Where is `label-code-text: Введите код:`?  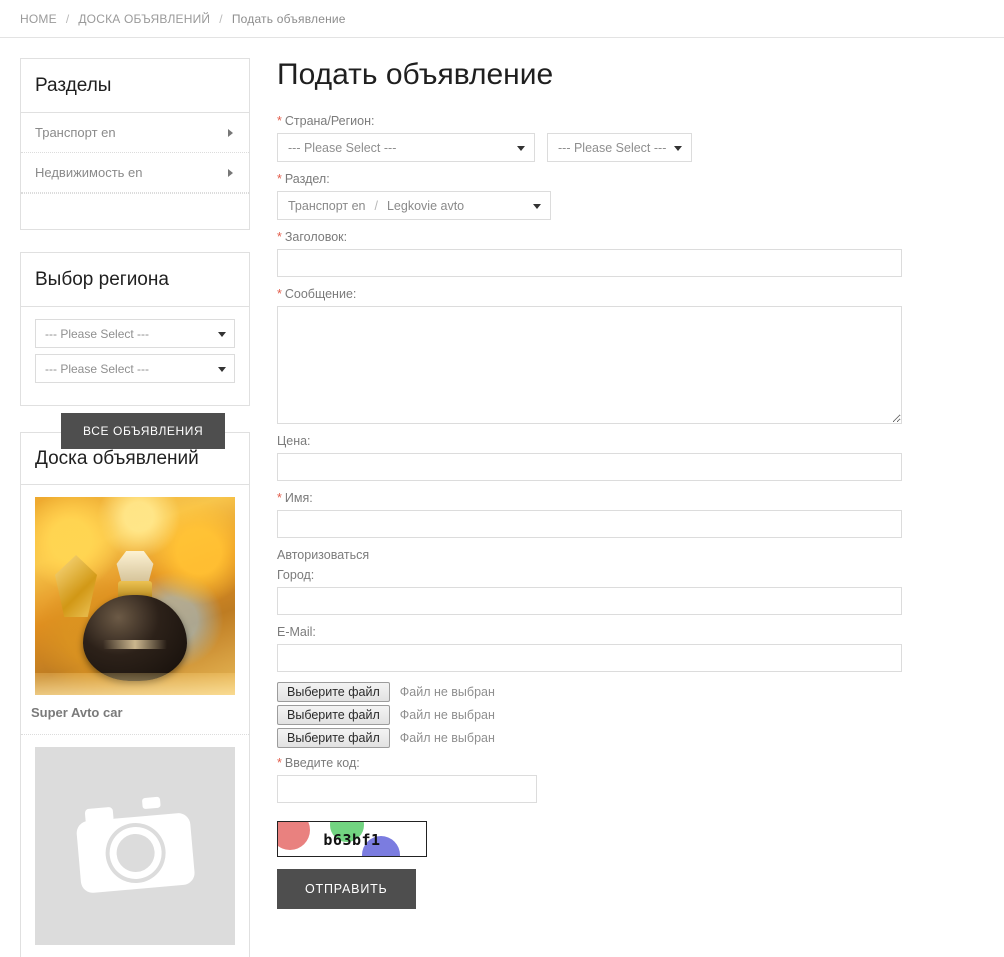 label-code-text: Введите код: is located at coordinates (322, 763).